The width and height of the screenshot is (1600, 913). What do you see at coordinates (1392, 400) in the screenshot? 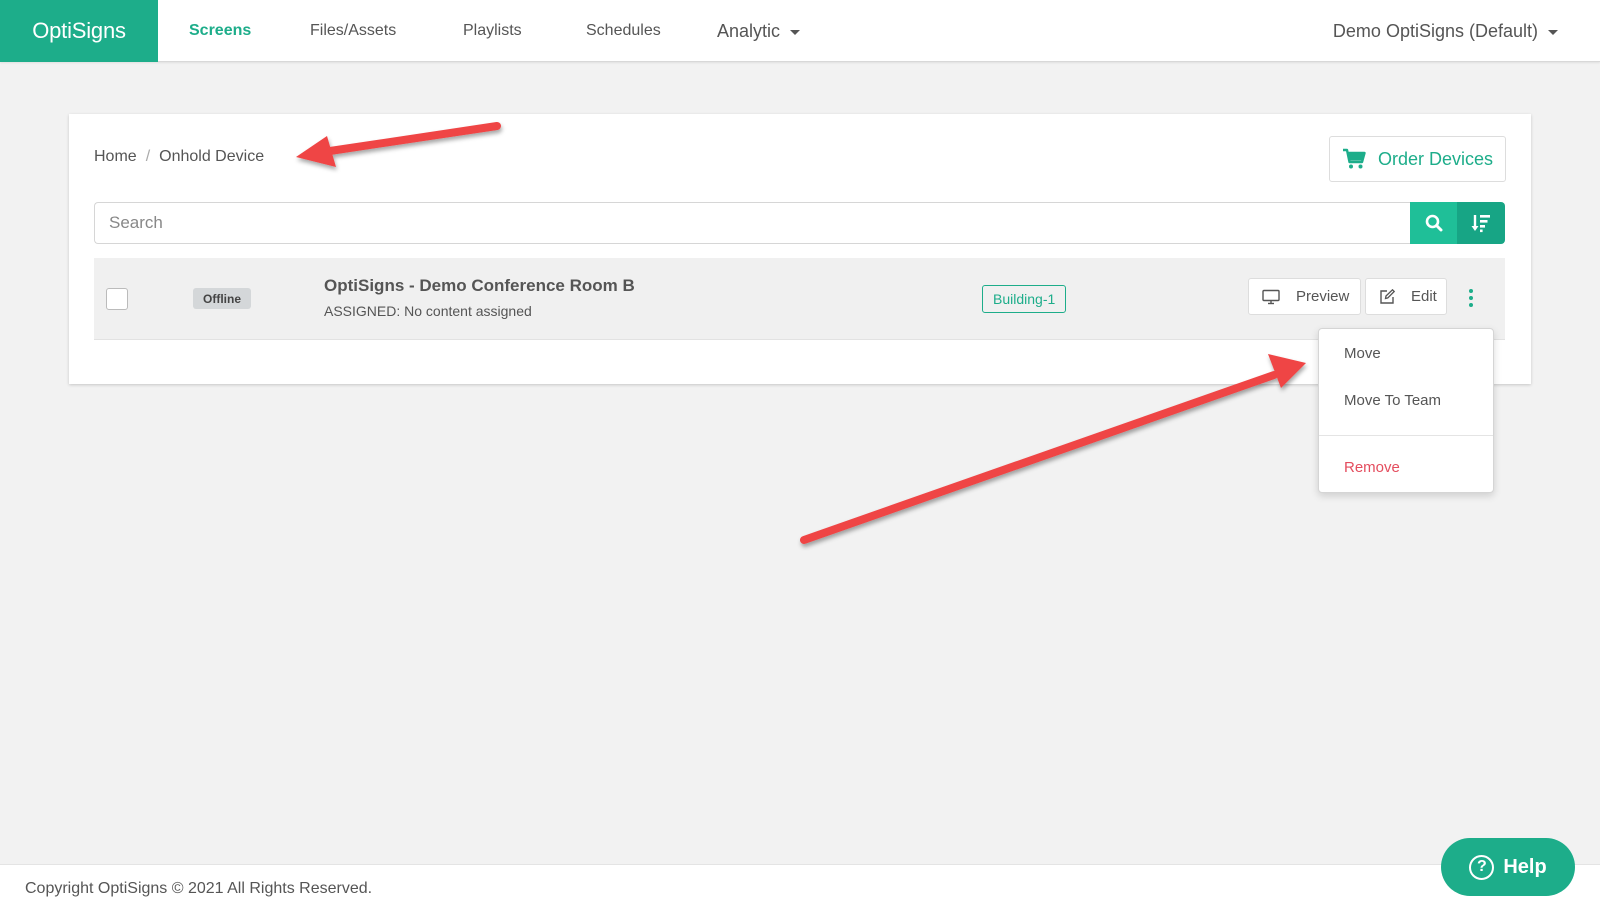
I see `menu-item-move-to-team: Move To Team` at bounding box center [1392, 400].